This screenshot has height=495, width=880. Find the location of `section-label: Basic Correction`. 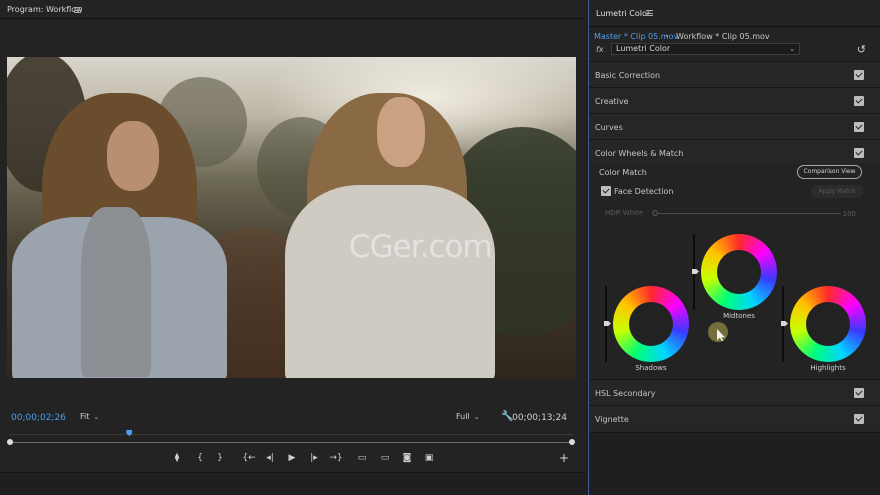

section-label: Basic Correction is located at coordinates (628, 75).